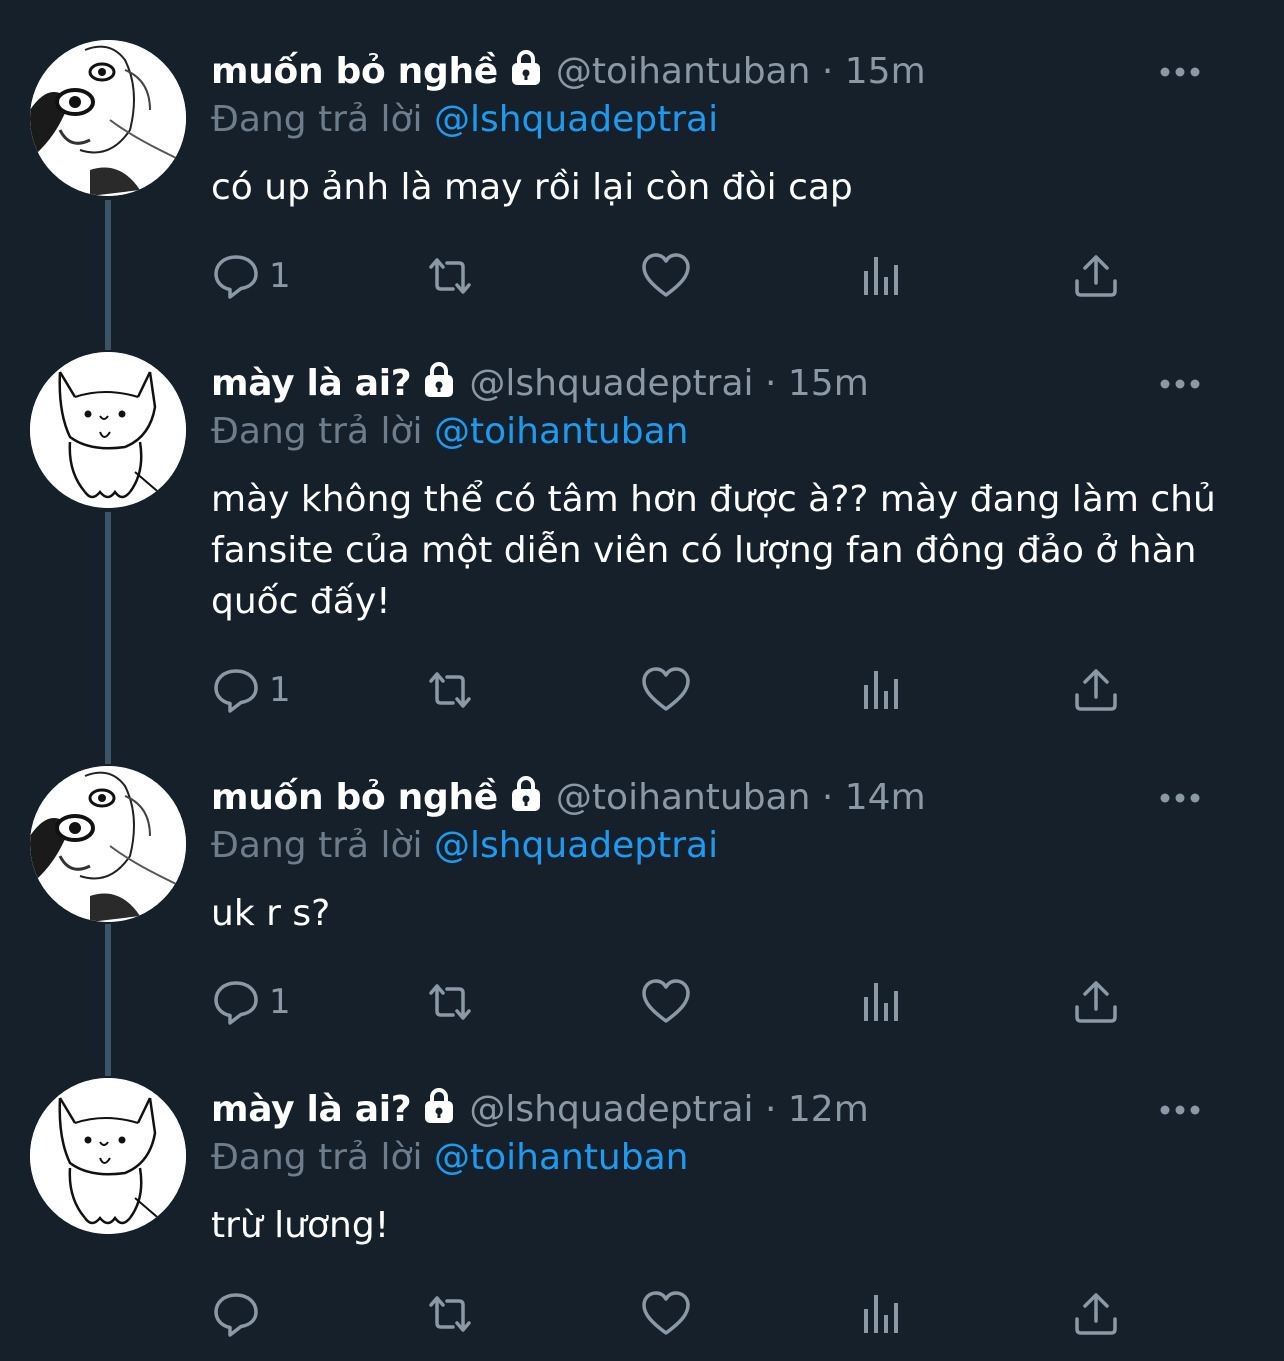  I want to click on tweet-actions, so click(671, 1314).